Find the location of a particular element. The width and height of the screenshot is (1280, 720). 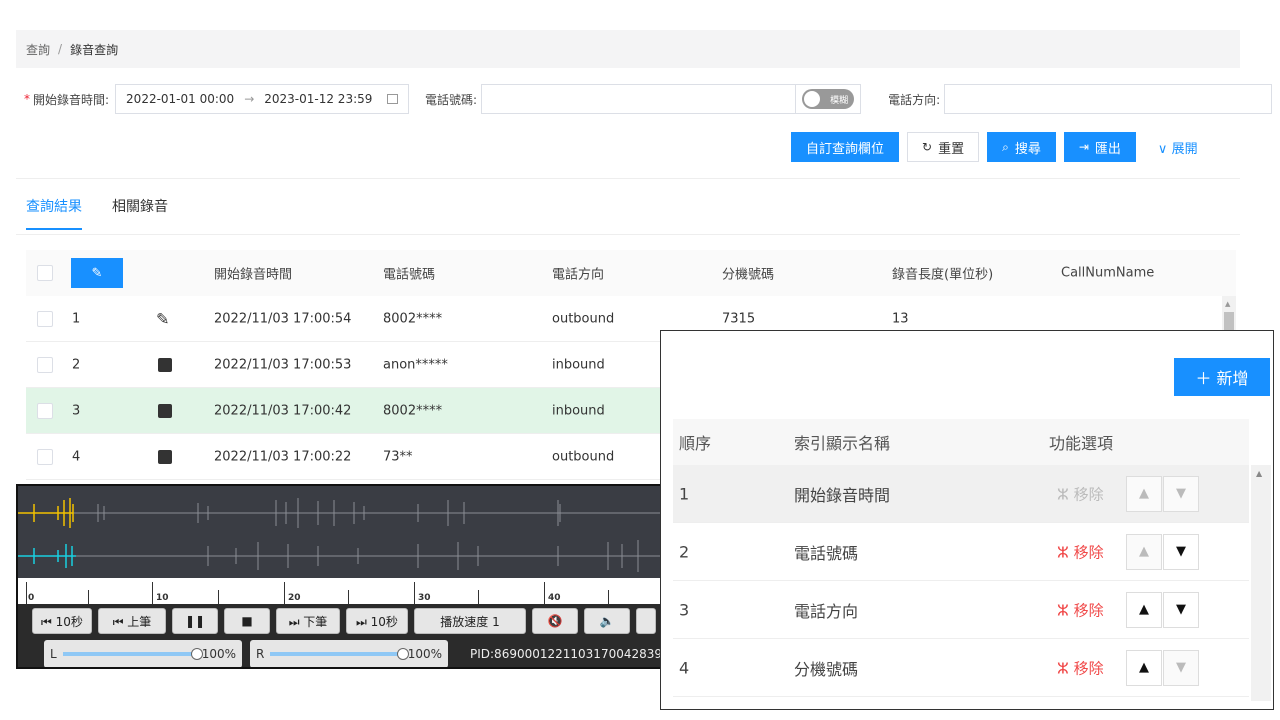

date-range-picker: 2022-01-01 00:00 → 2023-01-12 23:59 is located at coordinates (262, 99).